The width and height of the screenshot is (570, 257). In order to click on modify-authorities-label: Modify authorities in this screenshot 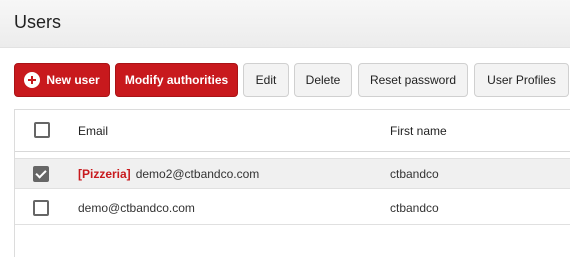, I will do `click(176, 80)`.